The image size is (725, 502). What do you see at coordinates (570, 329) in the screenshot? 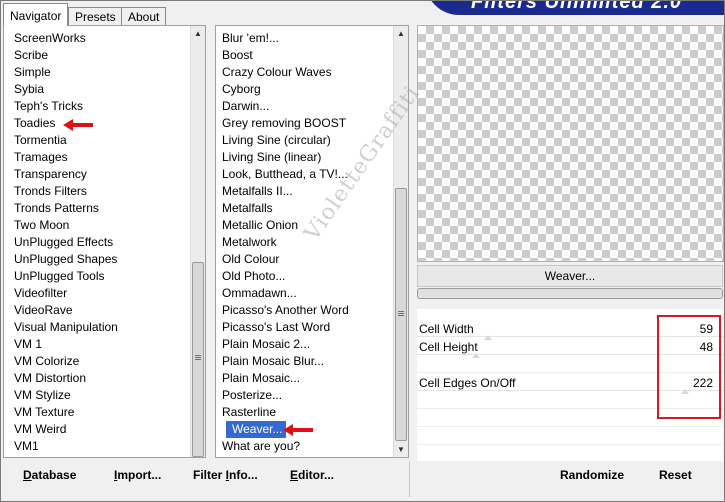
I see `param-cell-width: Cell Width 59` at bounding box center [570, 329].